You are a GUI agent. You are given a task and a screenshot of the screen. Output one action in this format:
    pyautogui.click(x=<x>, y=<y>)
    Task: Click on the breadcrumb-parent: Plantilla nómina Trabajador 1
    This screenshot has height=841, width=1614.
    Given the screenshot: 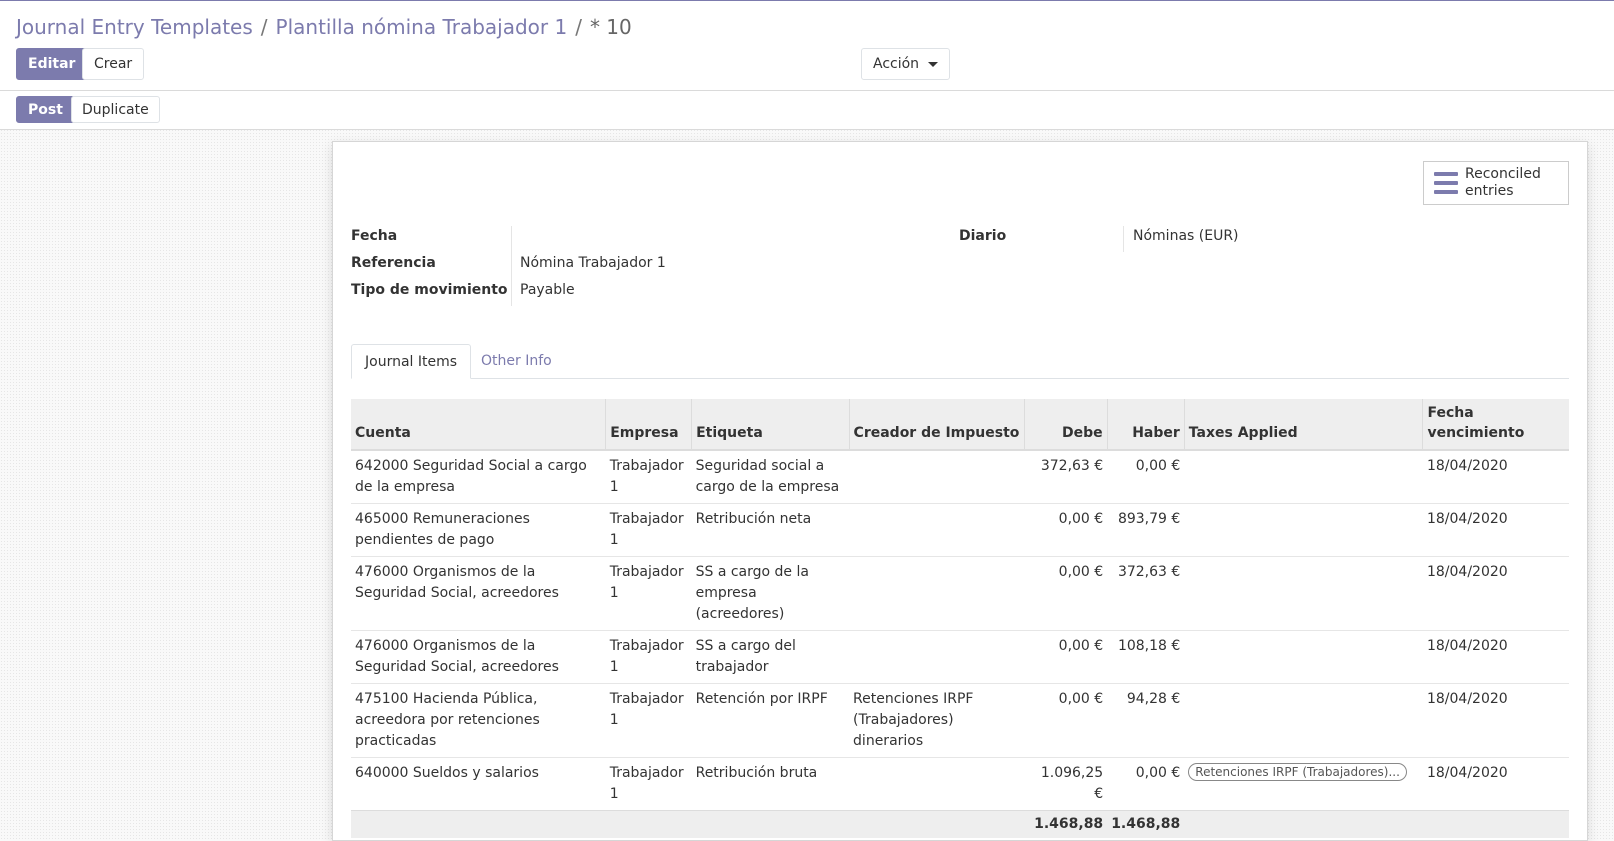 What is the action you would take?
    pyautogui.click(x=422, y=27)
    